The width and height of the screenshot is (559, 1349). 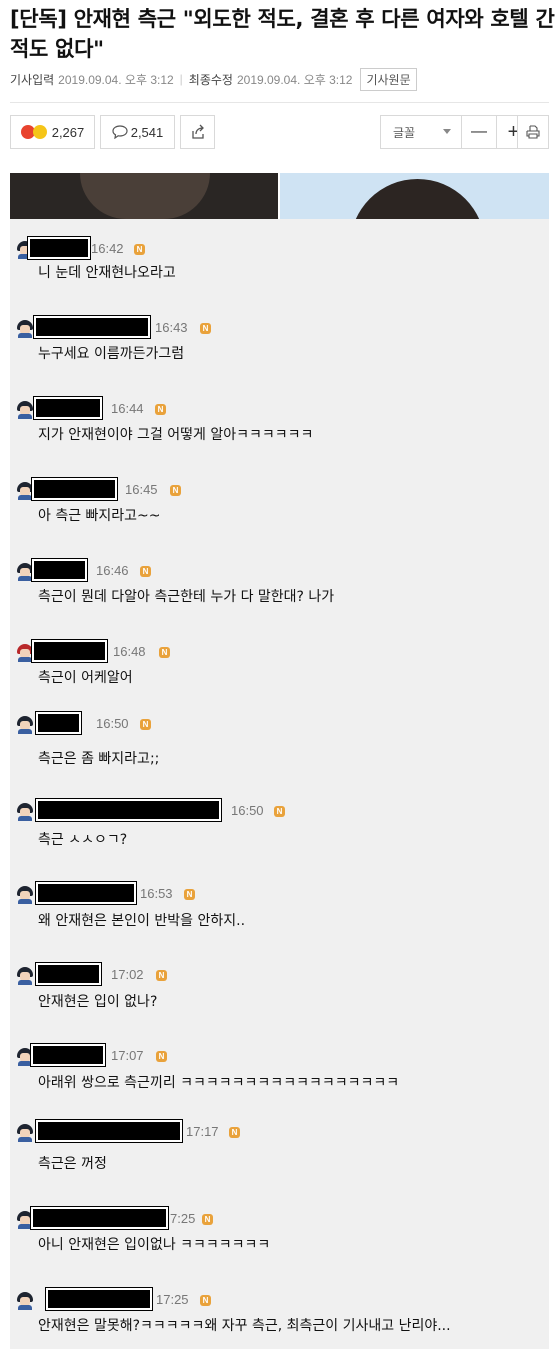 What do you see at coordinates (112, 570) in the screenshot?
I see `comment-time: 16:46` at bounding box center [112, 570].